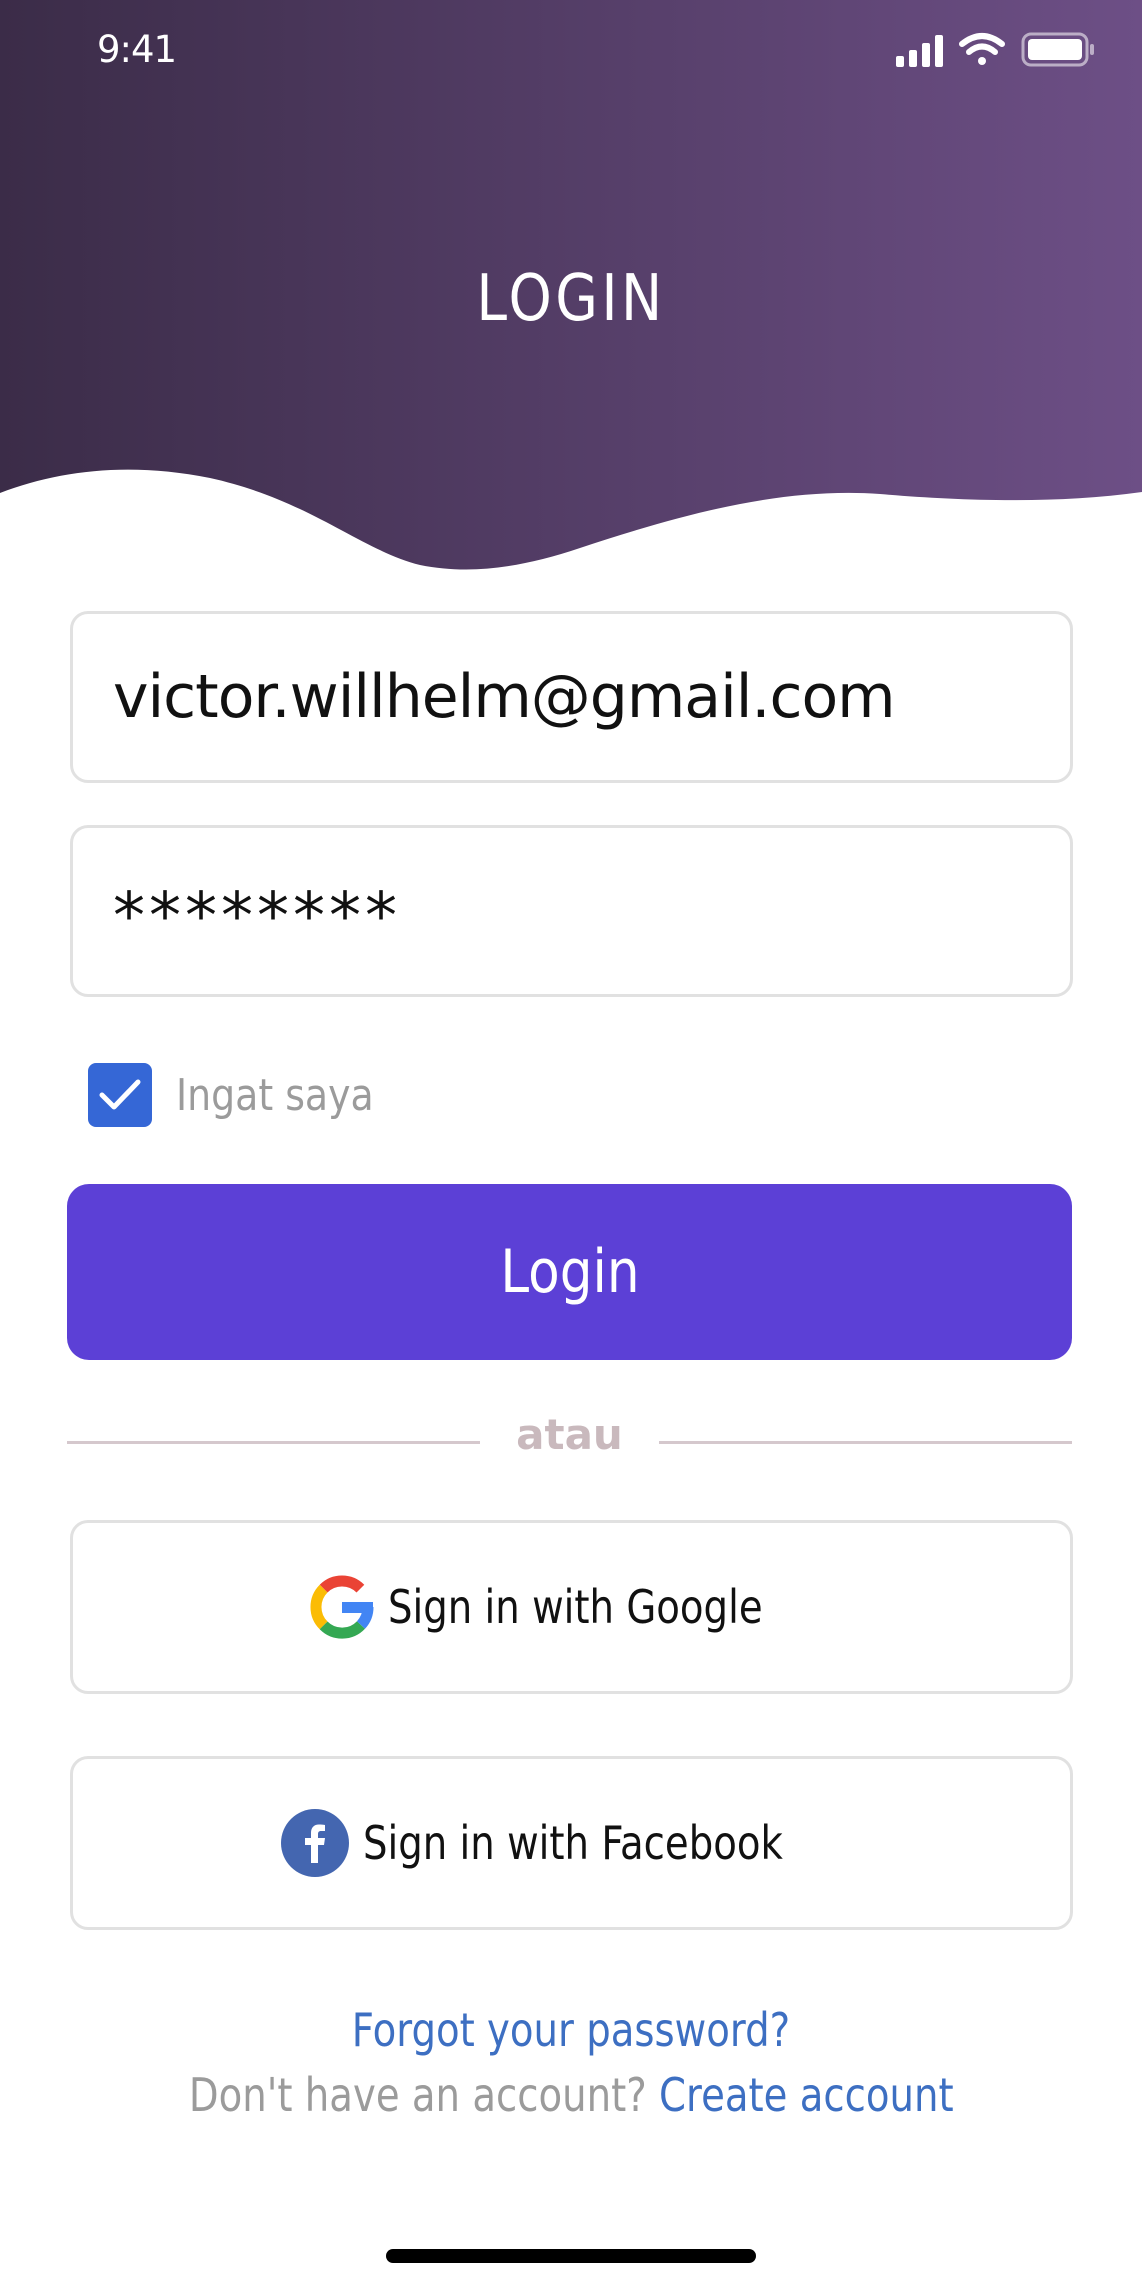 The image size is (1142, 2287). Describe the element at coordinates (573, 917) in the screenshot. I see `password-input` at that location.